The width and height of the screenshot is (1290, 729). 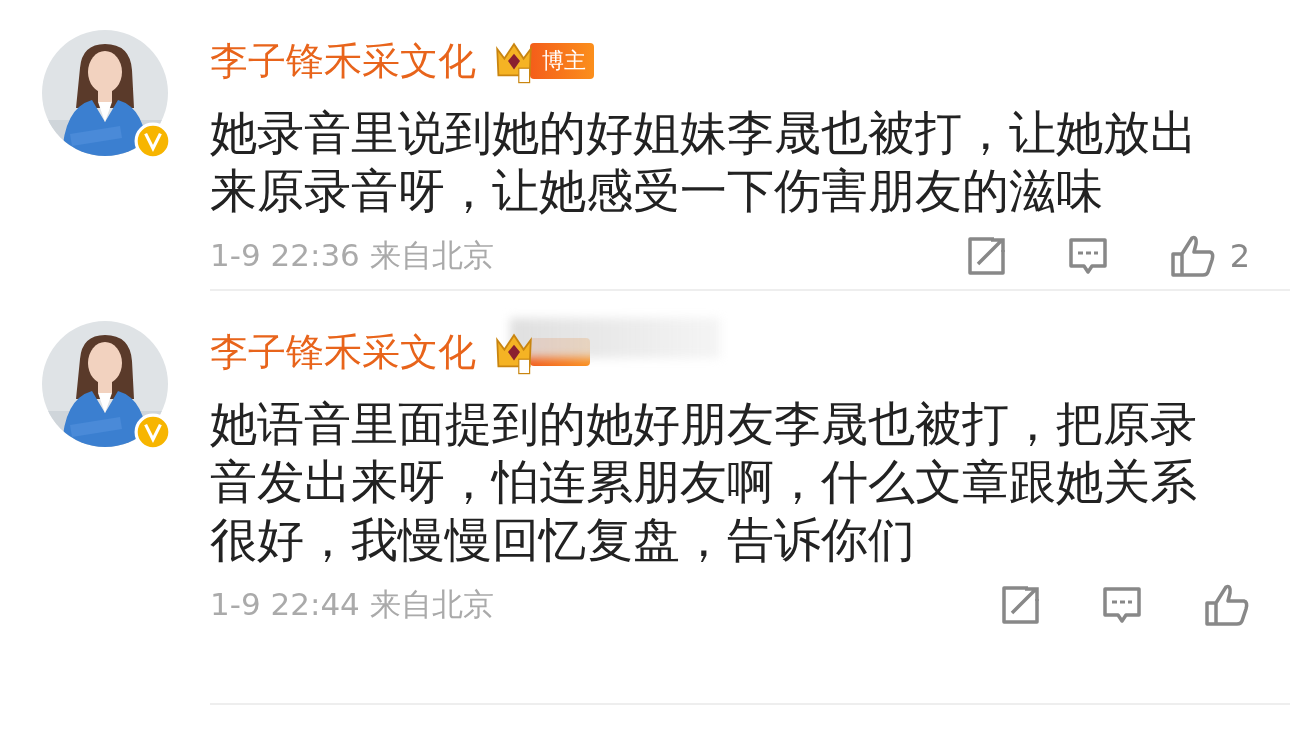 I want to click on comment-meta: 1-9 22:36 来自北京, so click(x=352, y=255).